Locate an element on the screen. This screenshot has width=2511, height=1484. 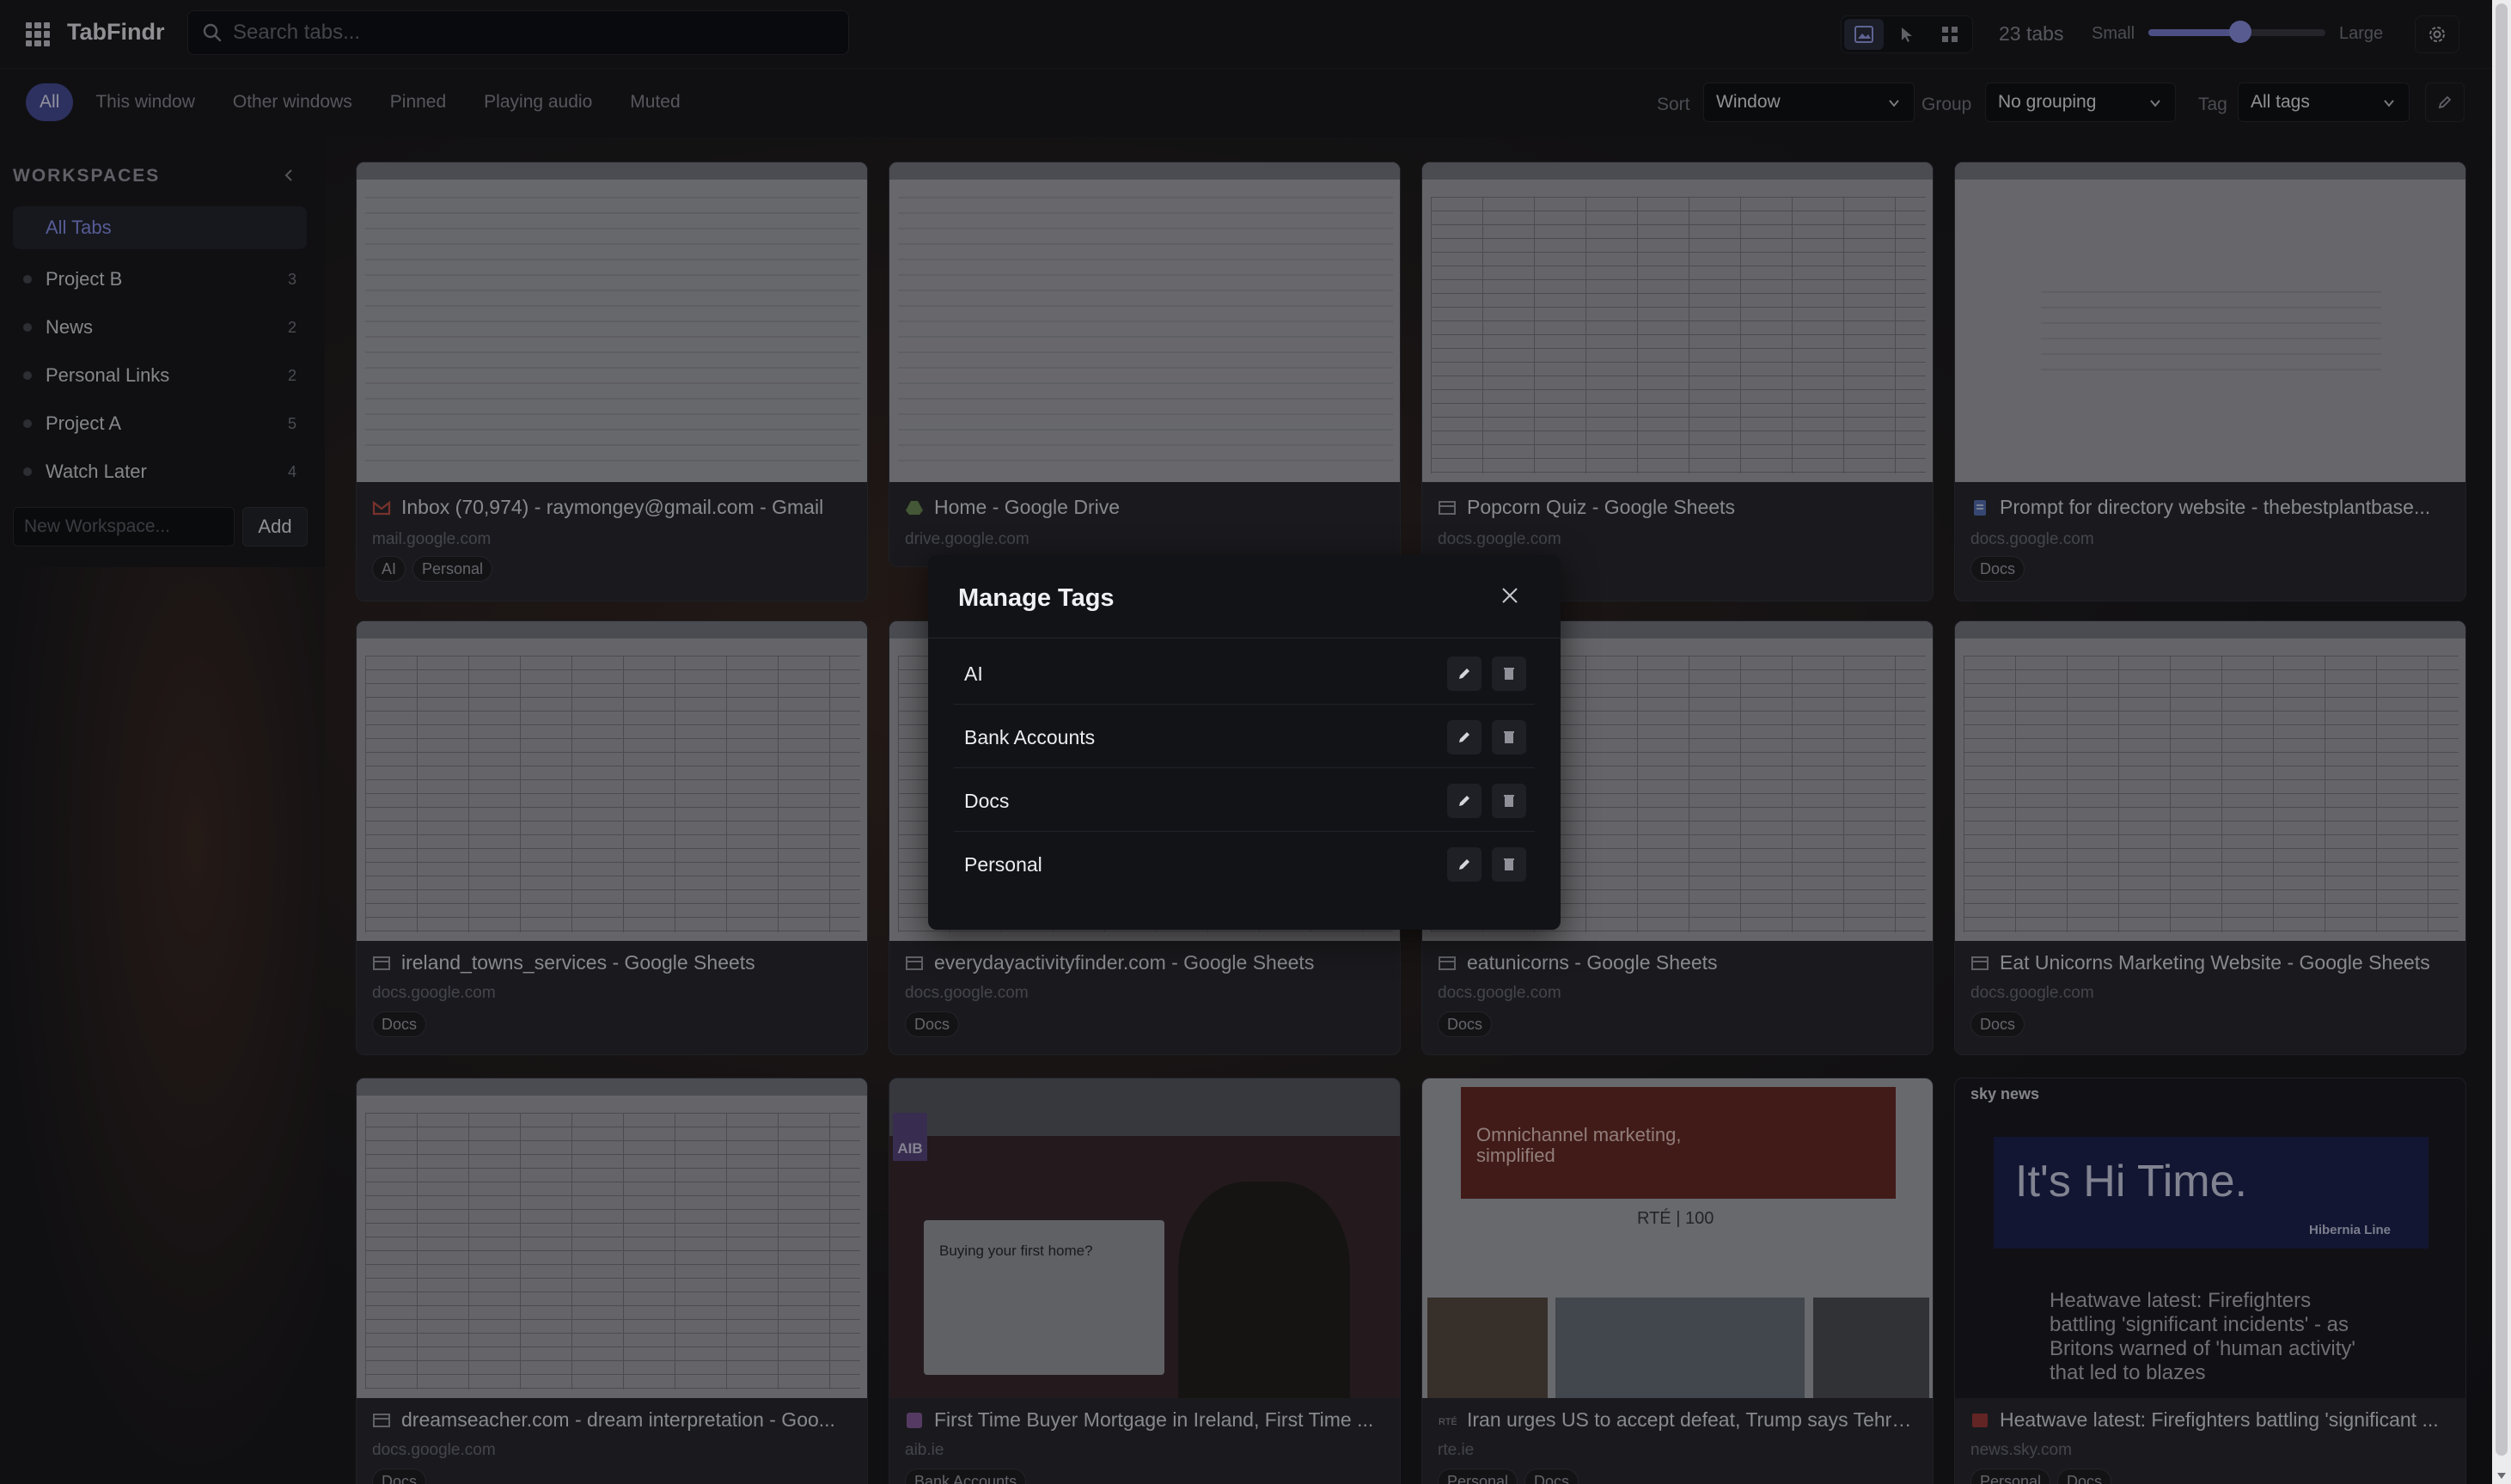
tab-tags: Docs is located at coordinates (399, 1024).